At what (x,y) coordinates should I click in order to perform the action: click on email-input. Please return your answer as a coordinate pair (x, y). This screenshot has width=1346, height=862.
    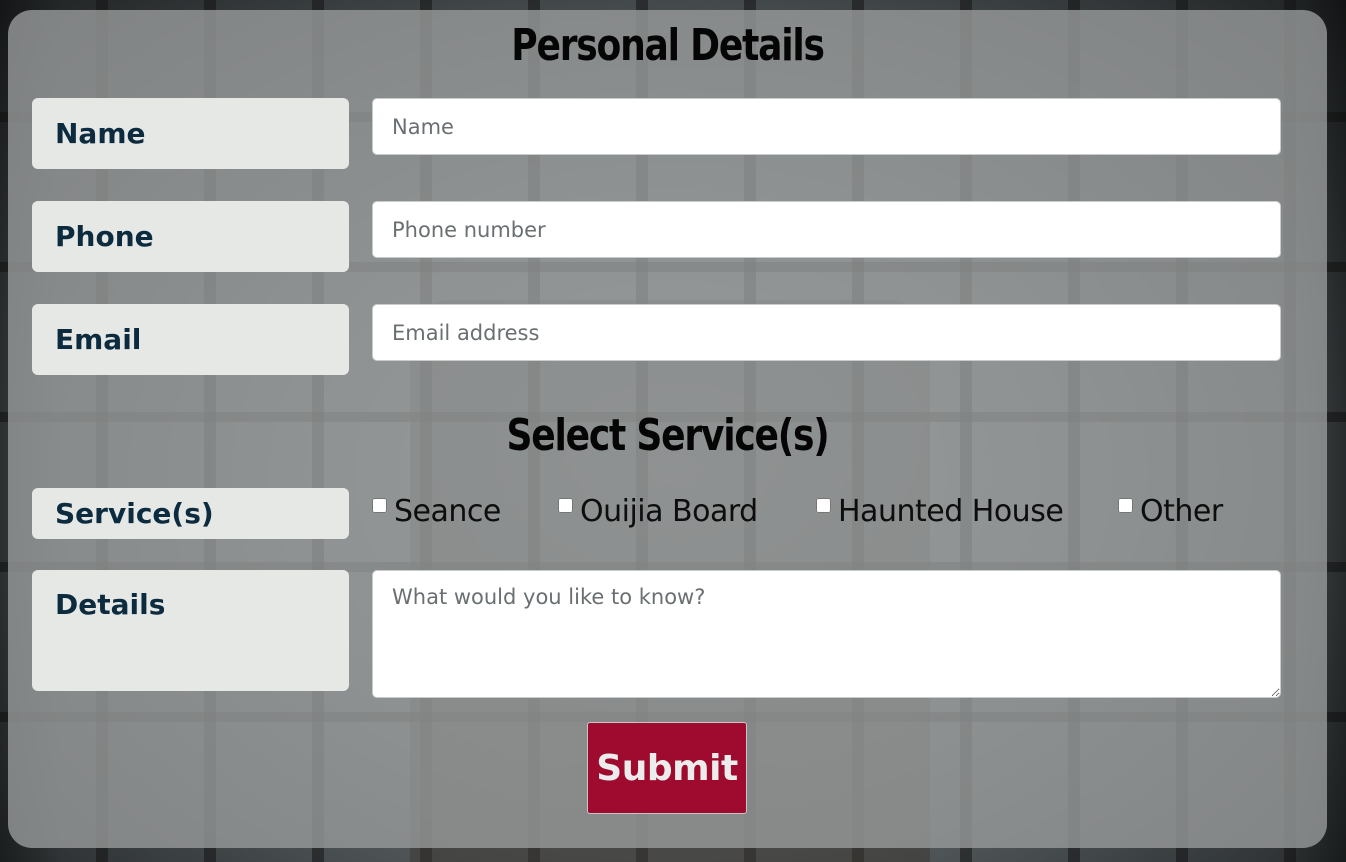
    Looking at the image, I should click on (826, 332).